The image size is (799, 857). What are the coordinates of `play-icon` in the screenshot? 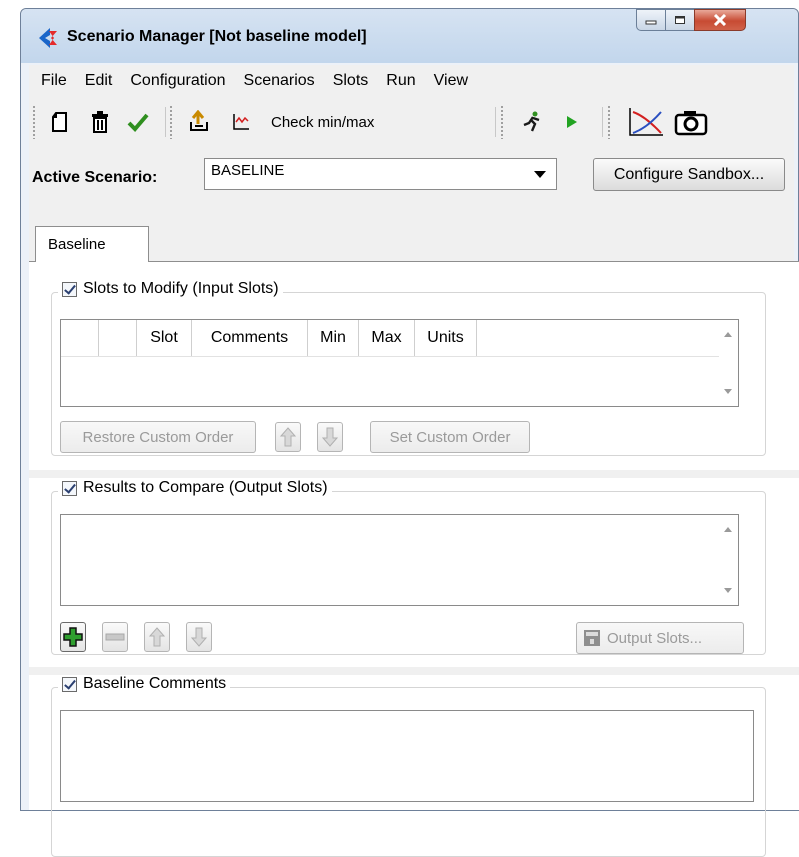 It's located at (572, 122).